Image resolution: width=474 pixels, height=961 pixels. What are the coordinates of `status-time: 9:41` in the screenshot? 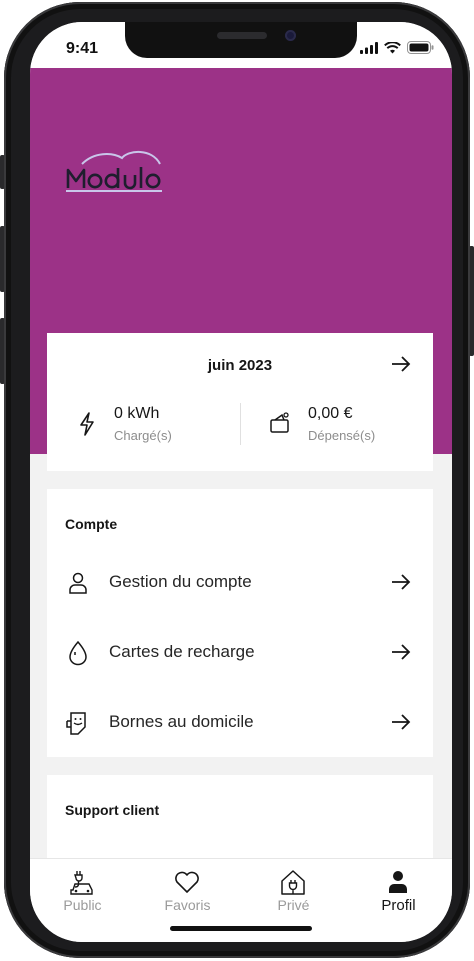 It's located at (82, 48).